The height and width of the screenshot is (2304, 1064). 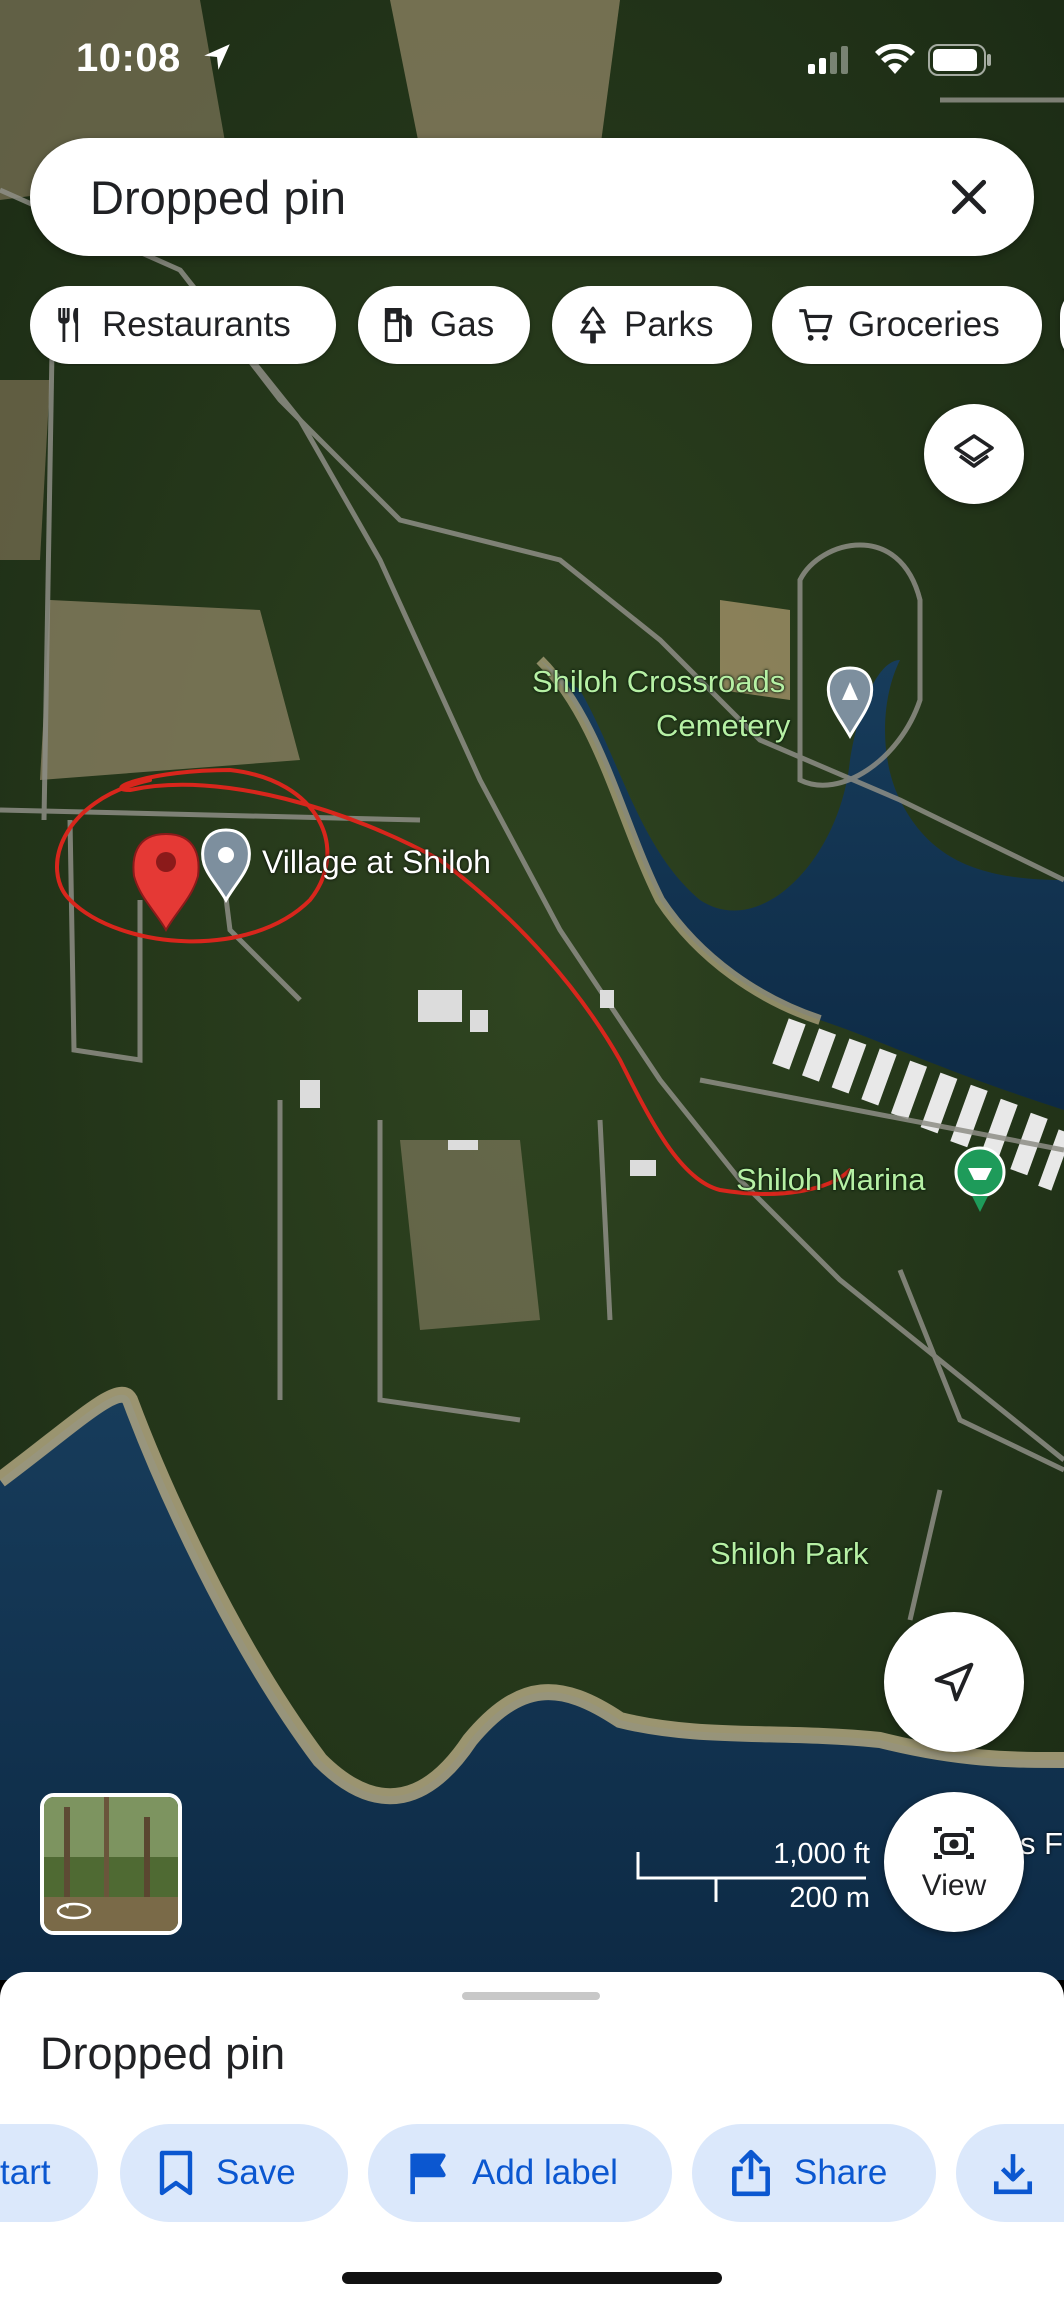 I want to click on cemetery-label-line2: Cemetery, so click(x=723, y=726).